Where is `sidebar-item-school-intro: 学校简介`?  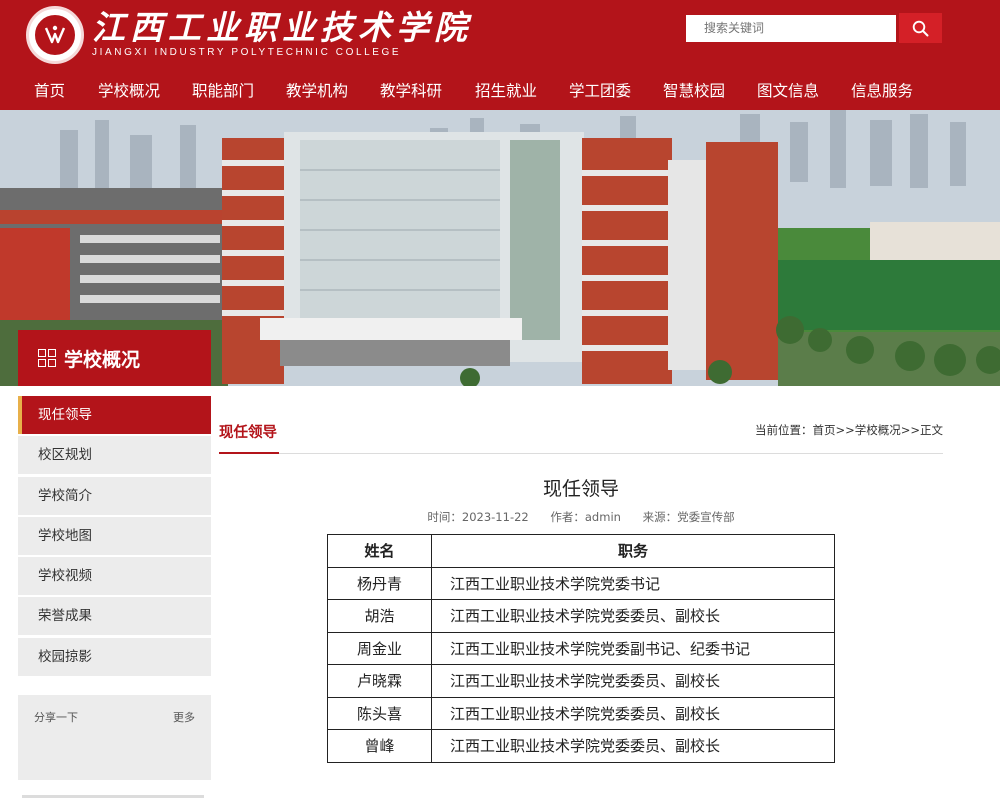 sidebar-item-school-intro: 学校简介 is located at coordinates (114, 495).